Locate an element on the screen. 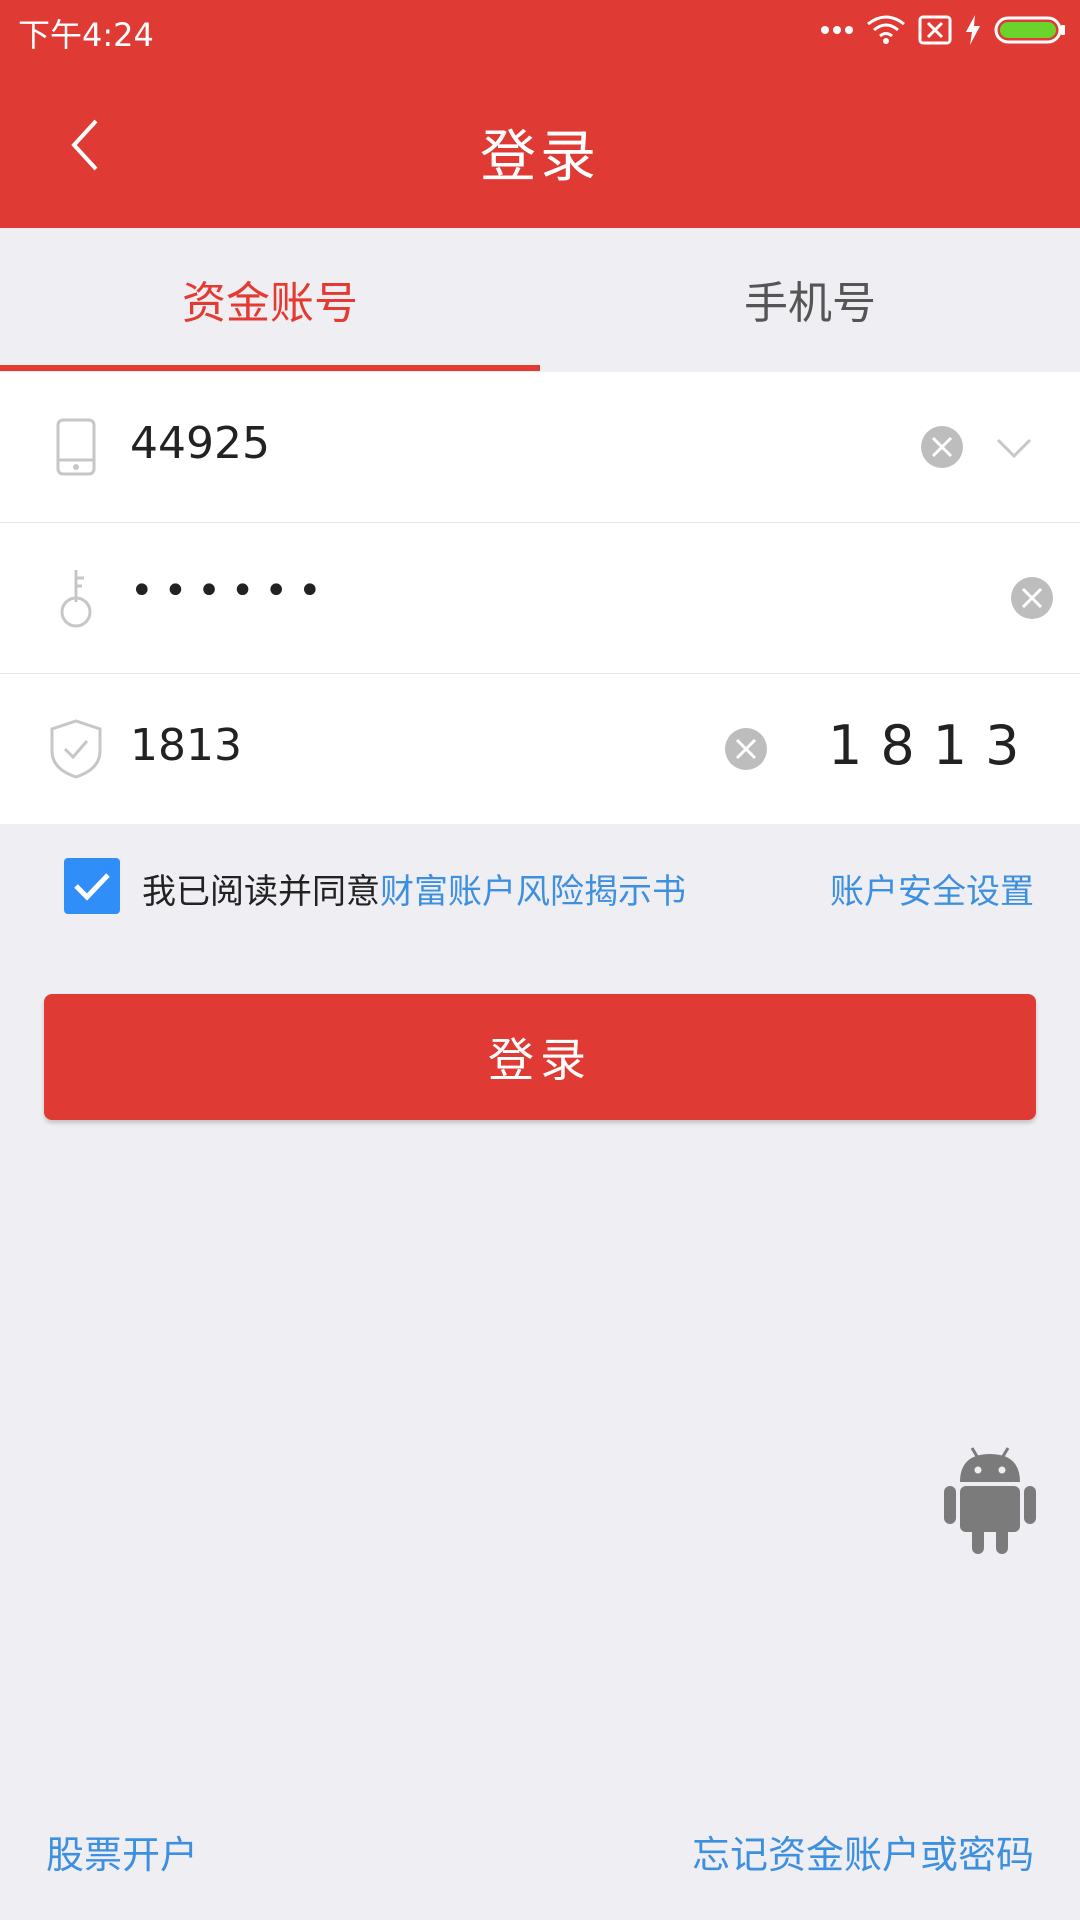 This screenshot has width=1080, height=1920. forgot-password-link: 忘记资金账户或密码 is located at coordinates (863, 1851).